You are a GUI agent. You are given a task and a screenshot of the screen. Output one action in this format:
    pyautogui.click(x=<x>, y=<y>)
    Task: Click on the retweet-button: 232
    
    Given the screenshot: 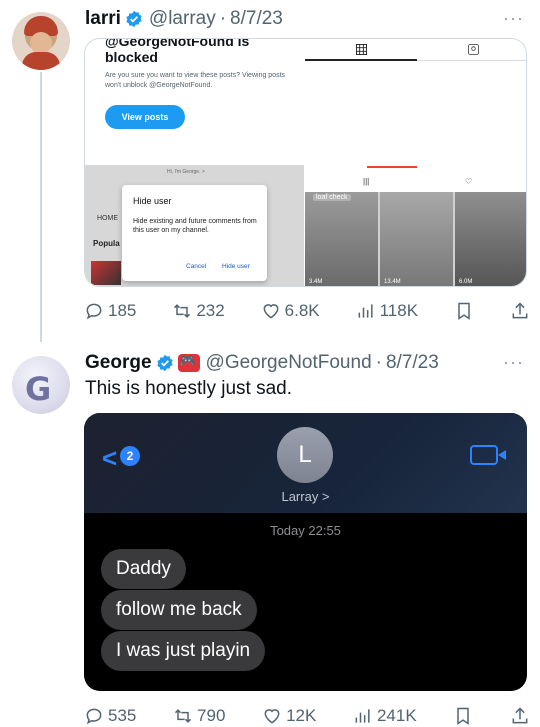 What is the action you would take?
    pyautogui.click(x=198, y=311)
    